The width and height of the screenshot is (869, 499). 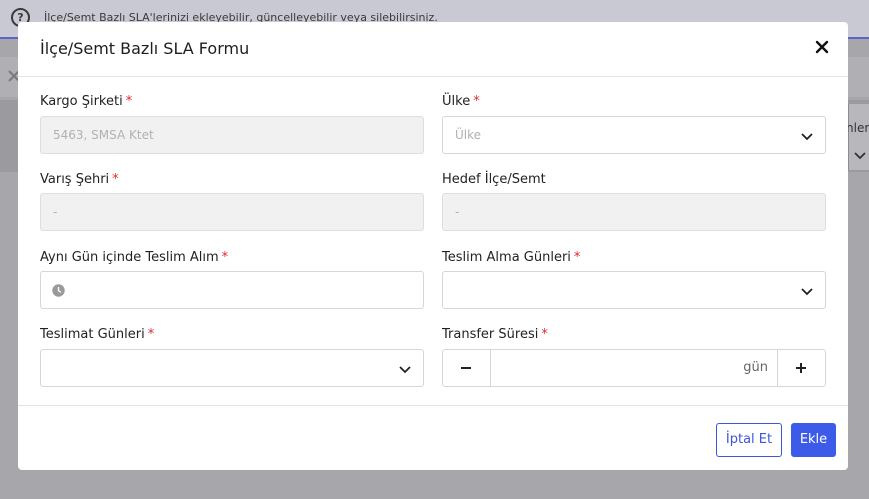 What do you see at coordinates (103, 135) in the screenshot?
I see `cargo-company-value: 5463, SMSA Ktet` at bounding box center [103, 135].